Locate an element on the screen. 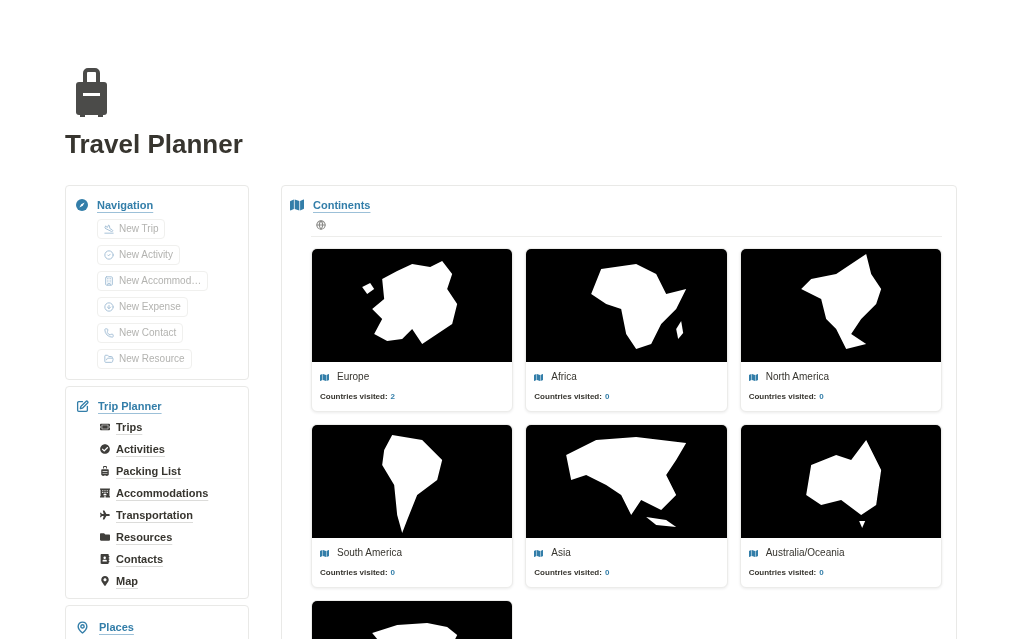 The height and width of the screenshot is (639, 1024). continent-name: Australia/Oceania is located at coordinates (805, 553).